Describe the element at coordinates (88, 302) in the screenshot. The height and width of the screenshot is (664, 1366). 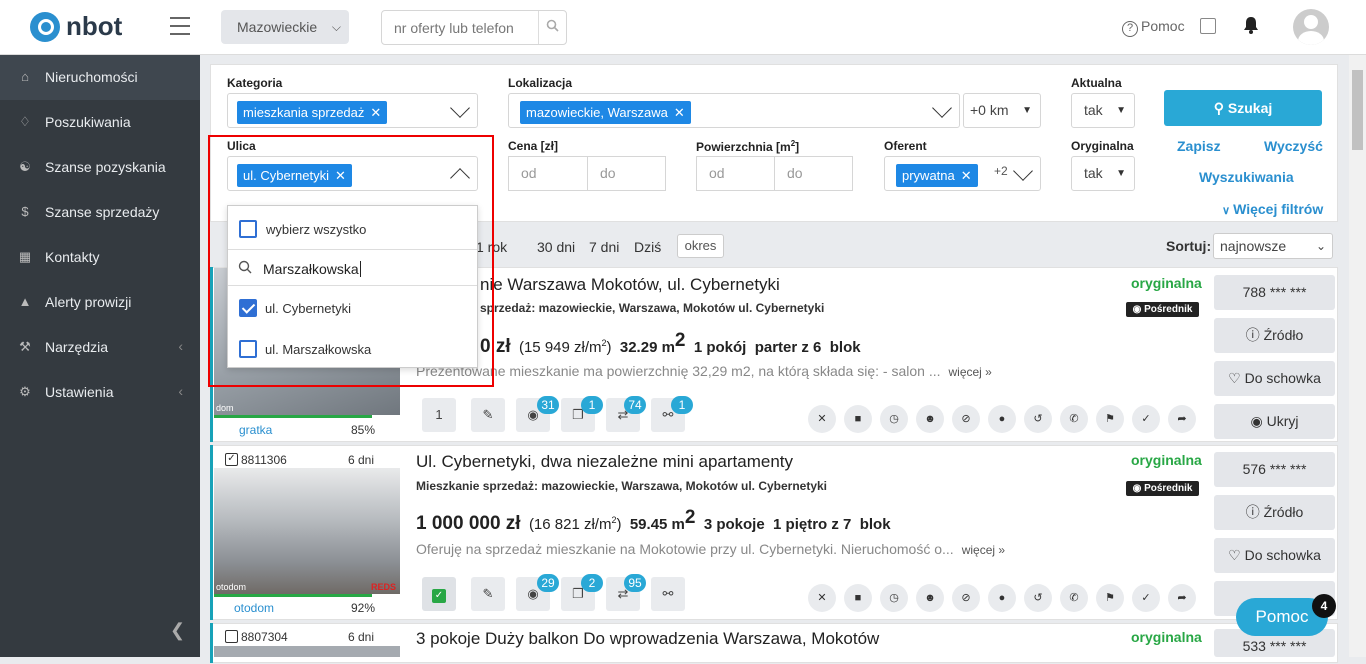
I see `sidebar-item-label: Alerty prowizji` at that location.